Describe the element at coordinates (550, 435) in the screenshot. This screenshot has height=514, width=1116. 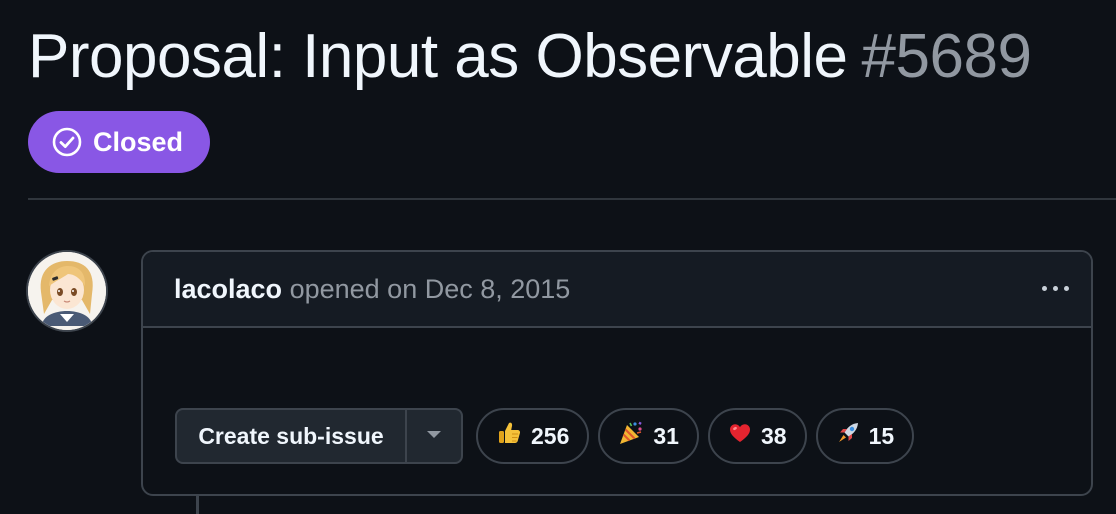
I see `reaction-count: 256` at that location.